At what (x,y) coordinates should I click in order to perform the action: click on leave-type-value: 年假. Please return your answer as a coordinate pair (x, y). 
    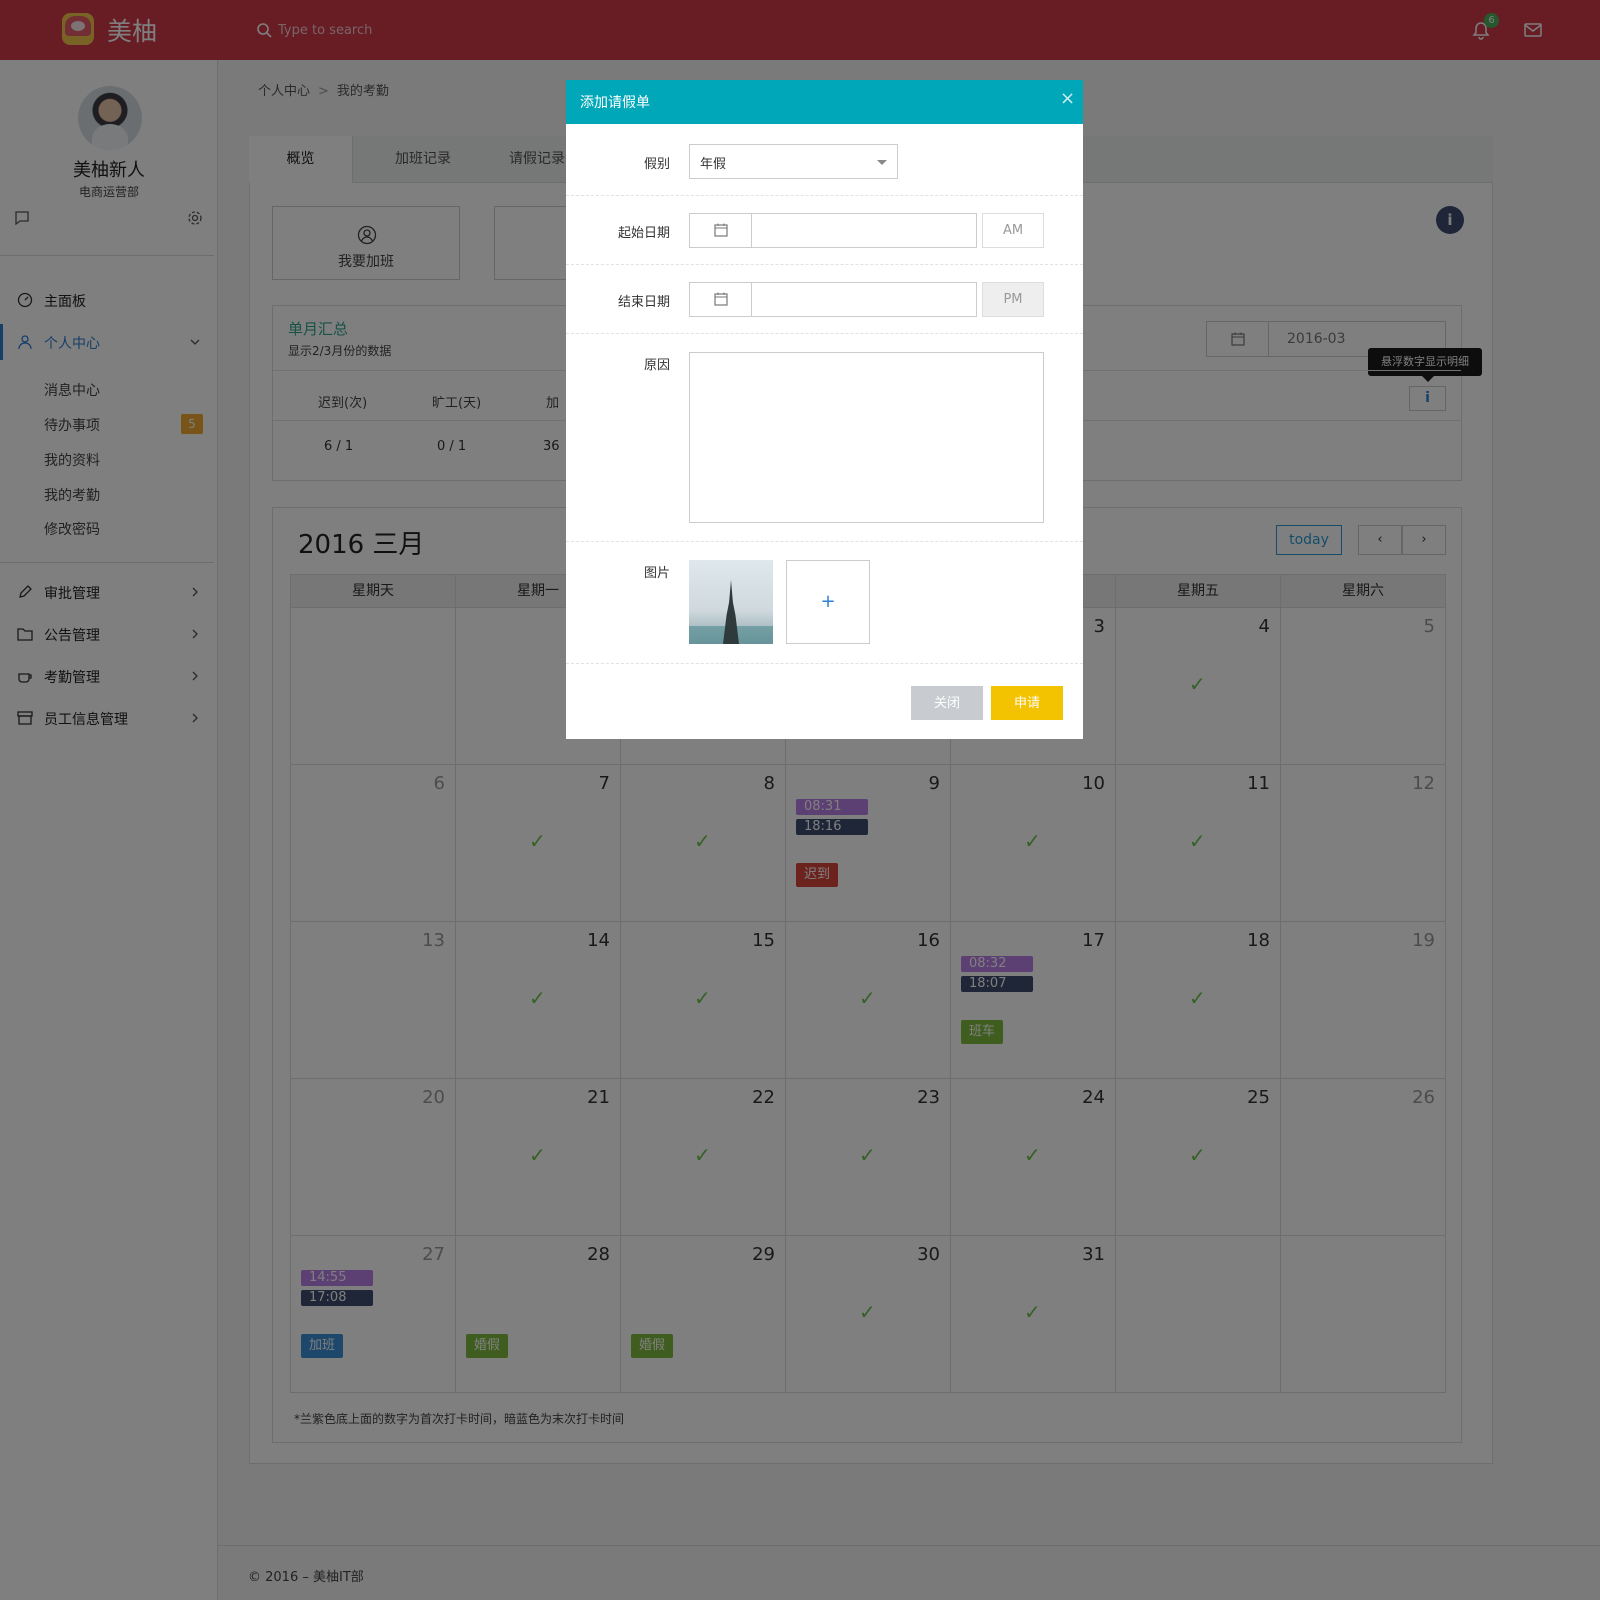
    Looking at the image, I should click on (713, 164).